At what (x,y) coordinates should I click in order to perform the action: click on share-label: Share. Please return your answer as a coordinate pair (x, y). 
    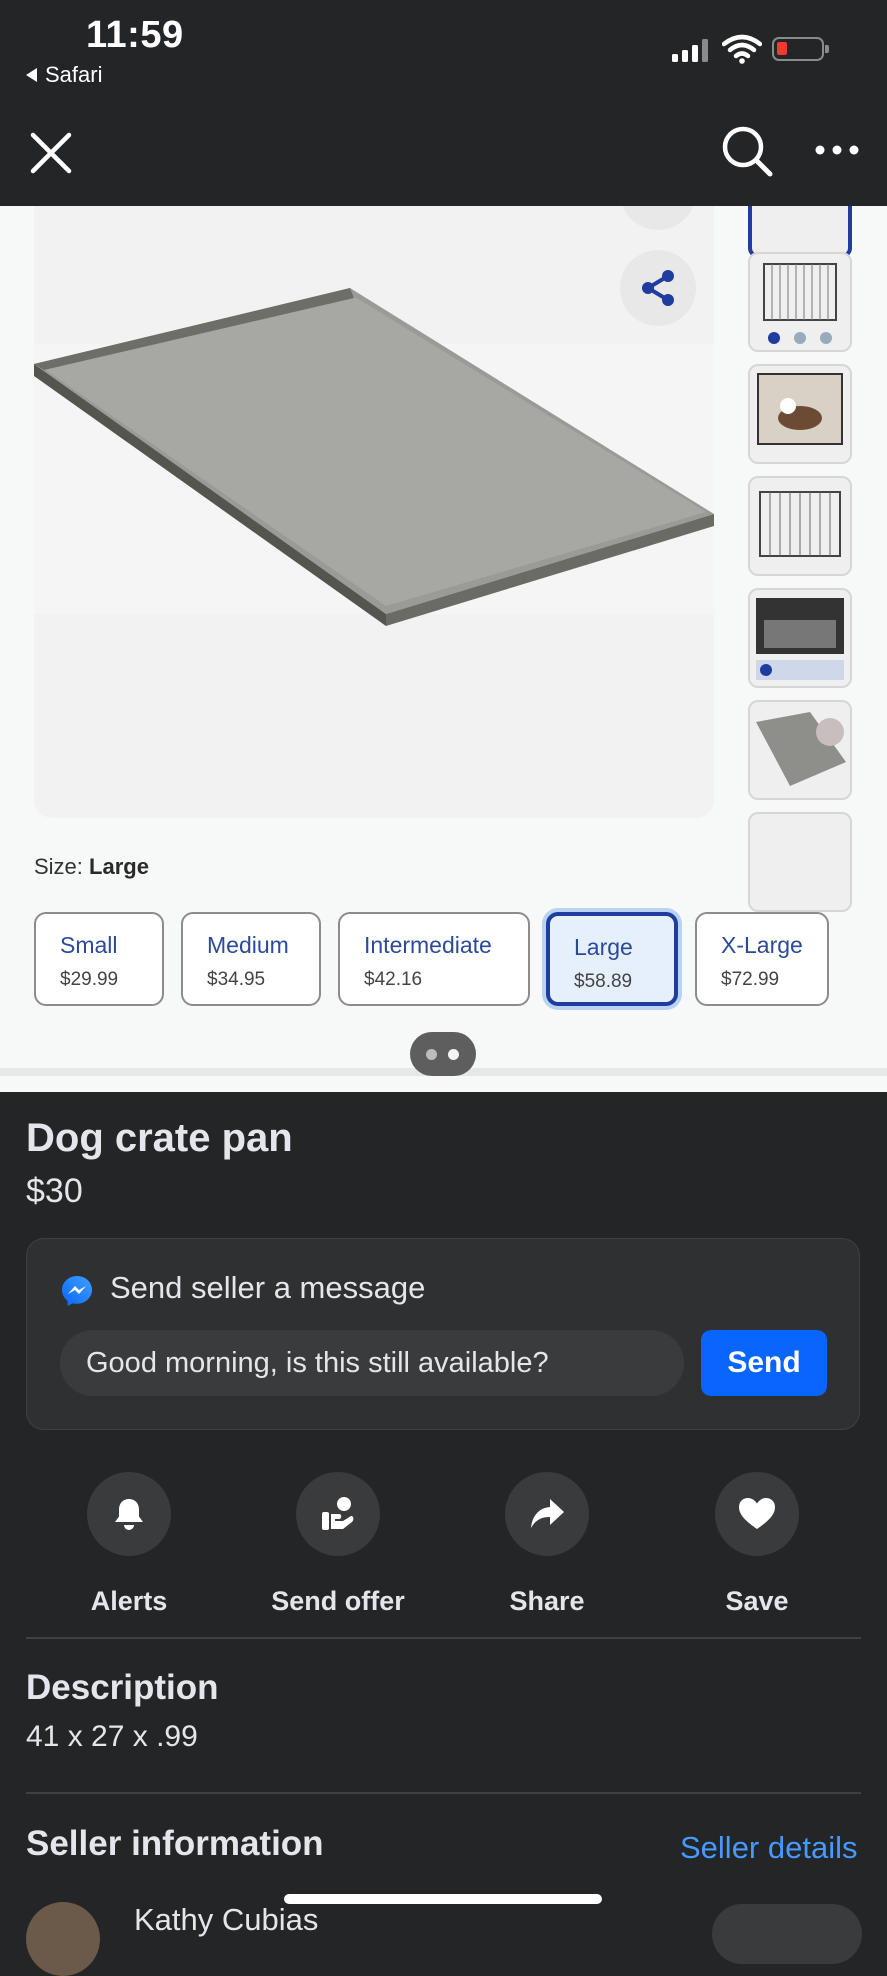
    Looking at the image, I should click on (547, 1601).